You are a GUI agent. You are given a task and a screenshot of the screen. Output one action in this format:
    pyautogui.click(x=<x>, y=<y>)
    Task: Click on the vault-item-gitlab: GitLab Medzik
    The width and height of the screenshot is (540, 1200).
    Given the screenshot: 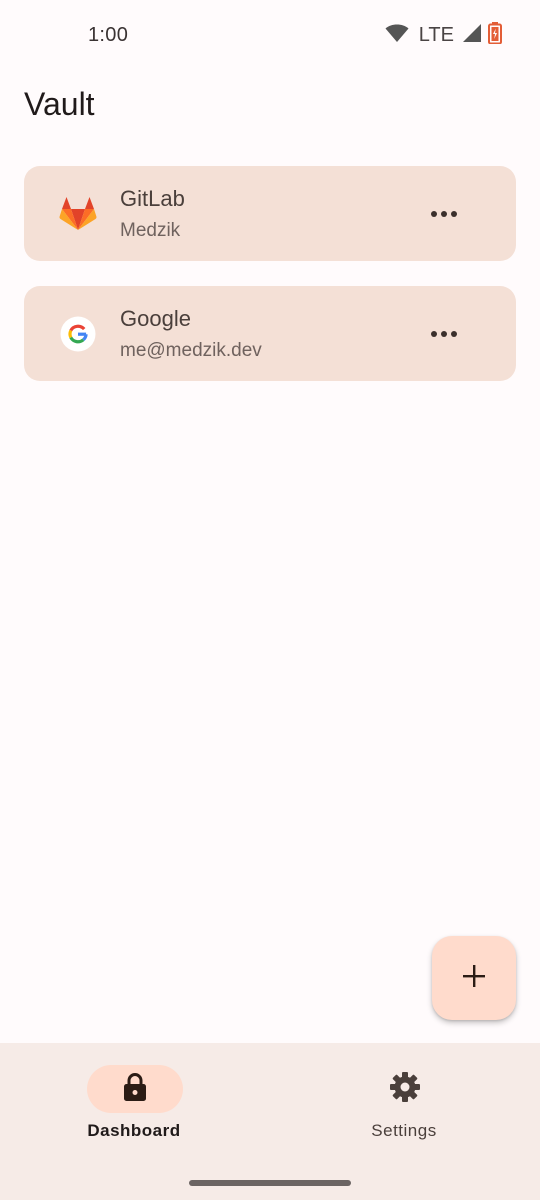 What is the action you would take?
    pyautogui.click(x=270, y=213)
    